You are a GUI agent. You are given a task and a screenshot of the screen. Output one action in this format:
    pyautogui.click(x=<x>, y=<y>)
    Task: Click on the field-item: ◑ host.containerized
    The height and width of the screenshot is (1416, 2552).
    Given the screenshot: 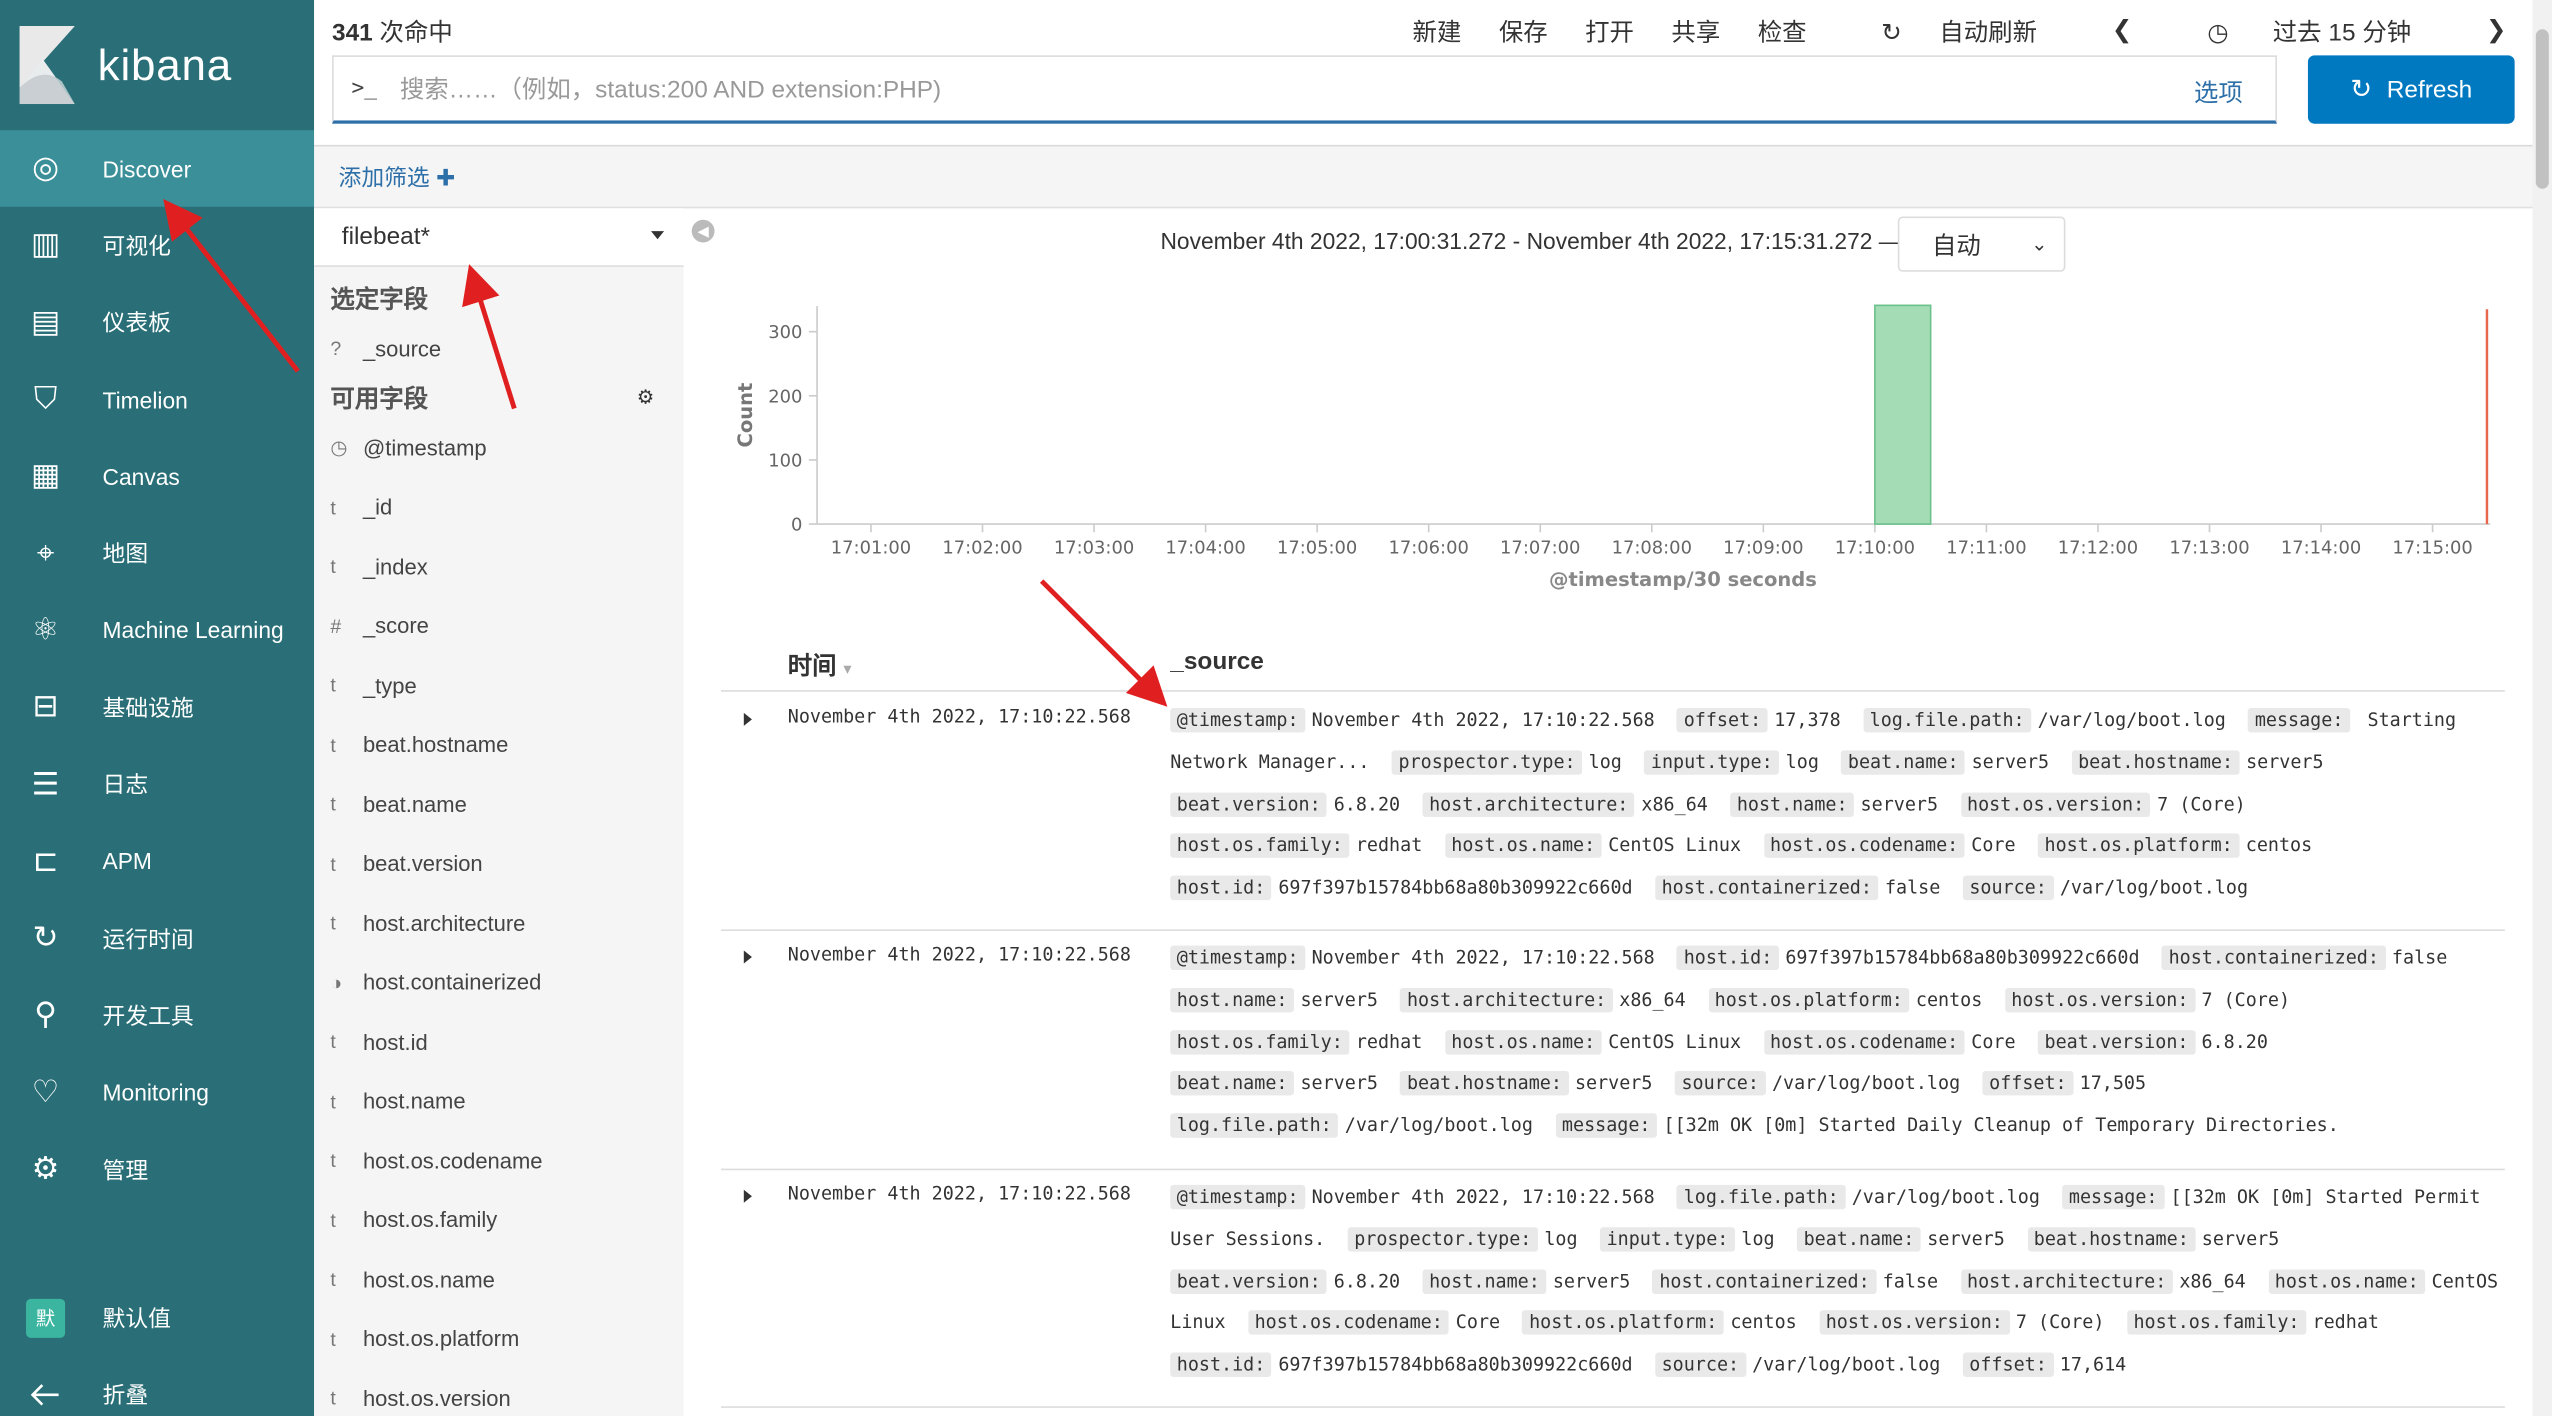 What is the action you would take?
    pyautogui.click(x=435, y=982)
    